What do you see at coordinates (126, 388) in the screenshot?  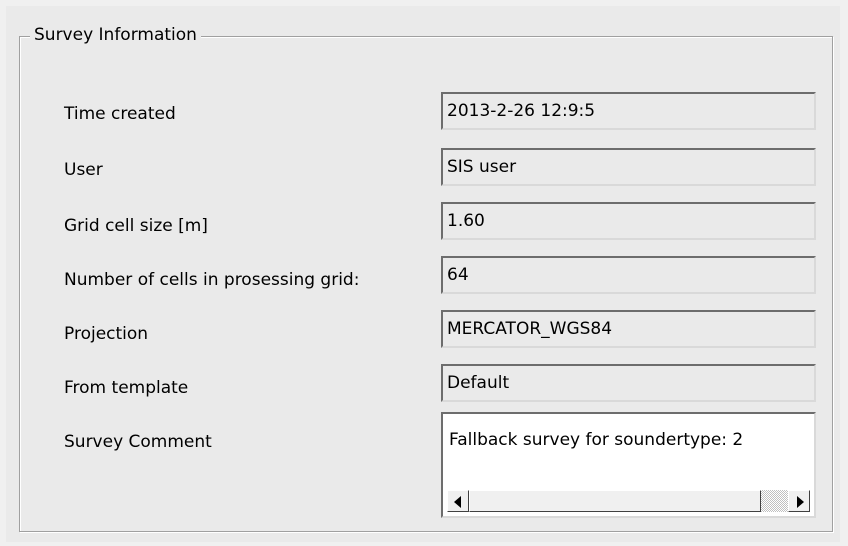 I see `from-template-label: From template` at bounding box center [126, 388].